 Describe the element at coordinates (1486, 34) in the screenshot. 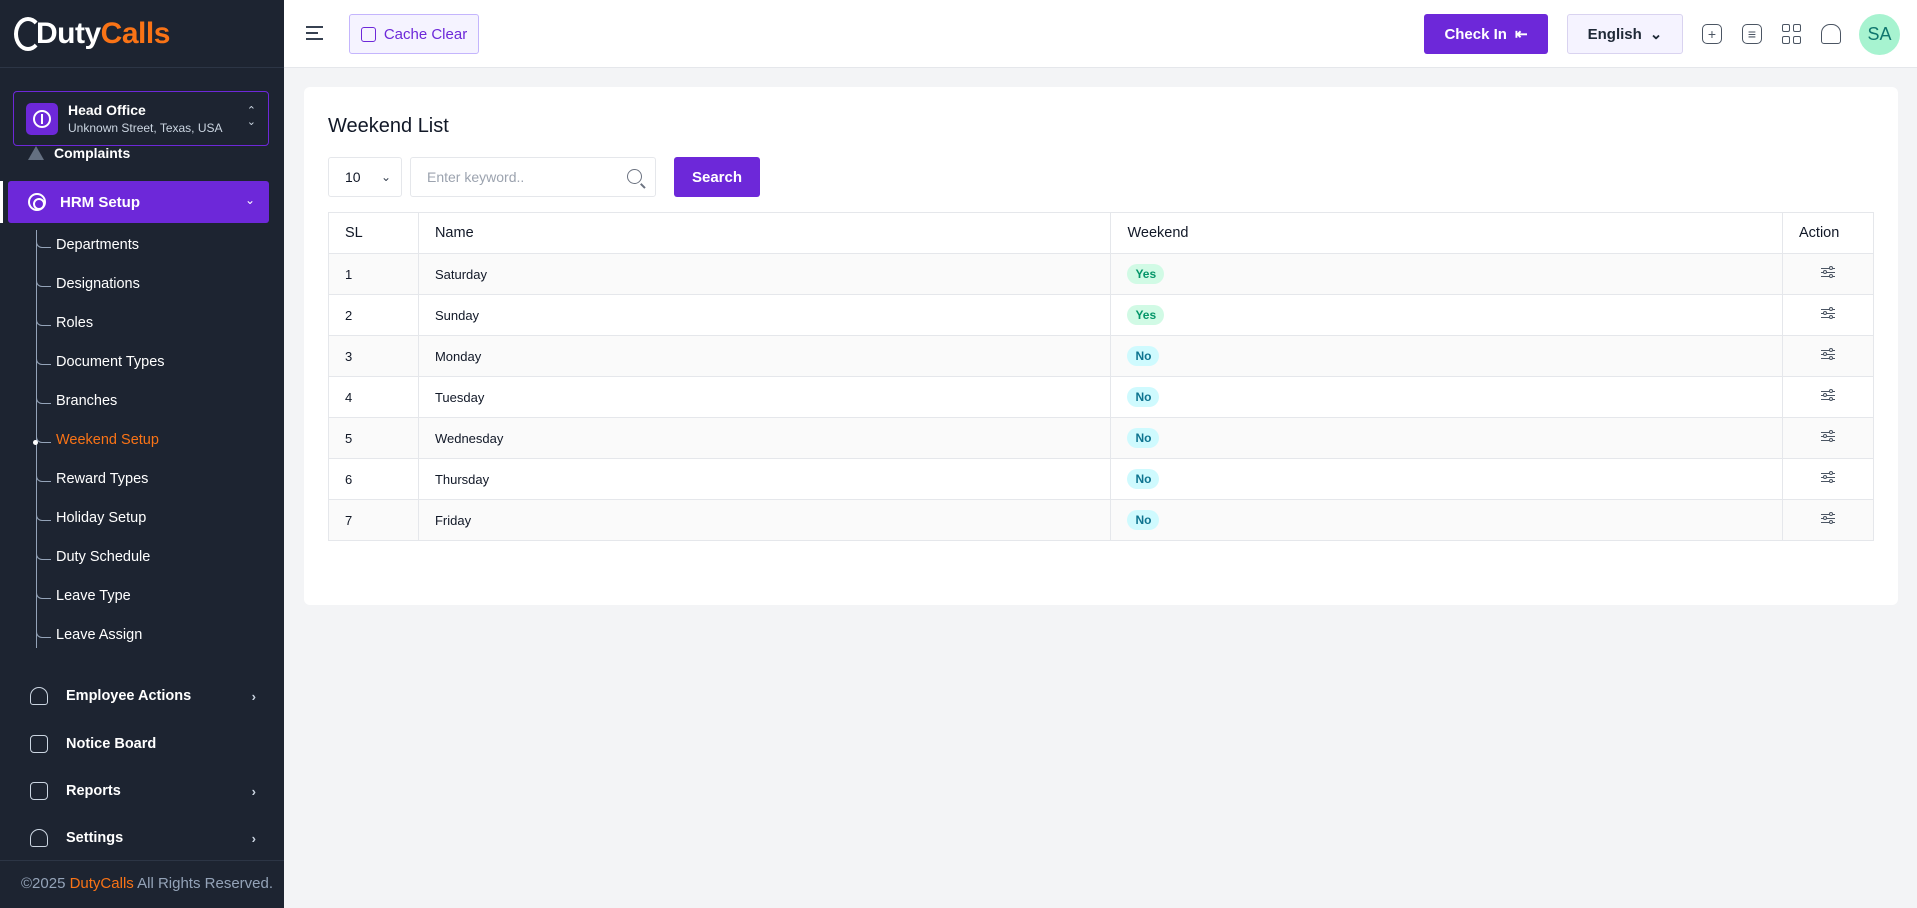

I see `check-in-button: Check In ⇤` at that location.